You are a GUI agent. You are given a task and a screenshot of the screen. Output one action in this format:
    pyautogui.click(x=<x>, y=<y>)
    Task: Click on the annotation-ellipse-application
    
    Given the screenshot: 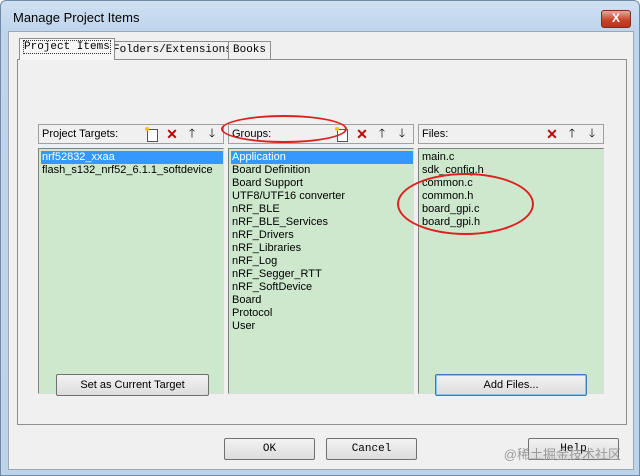 What is the action you would take?
    pyautogui.click(x=284, y=129)
    